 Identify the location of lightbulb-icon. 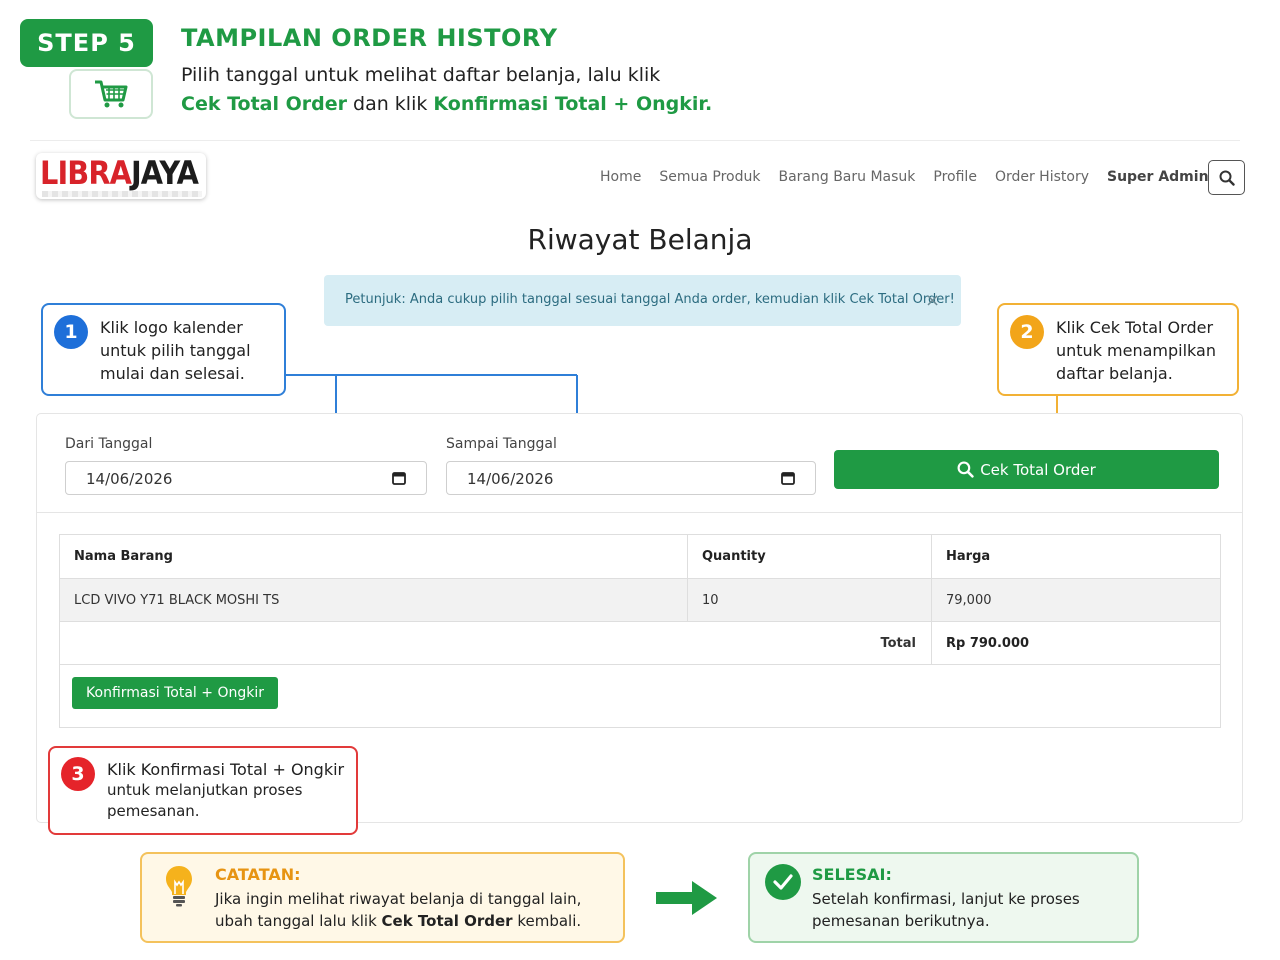
(179, 886).